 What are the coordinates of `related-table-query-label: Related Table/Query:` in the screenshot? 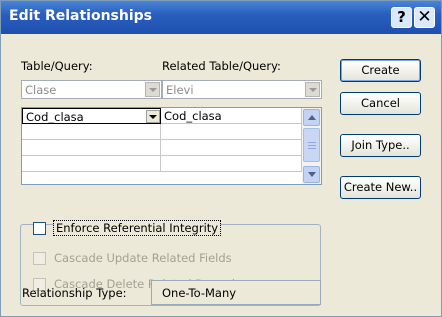 It's located at (221, 66).